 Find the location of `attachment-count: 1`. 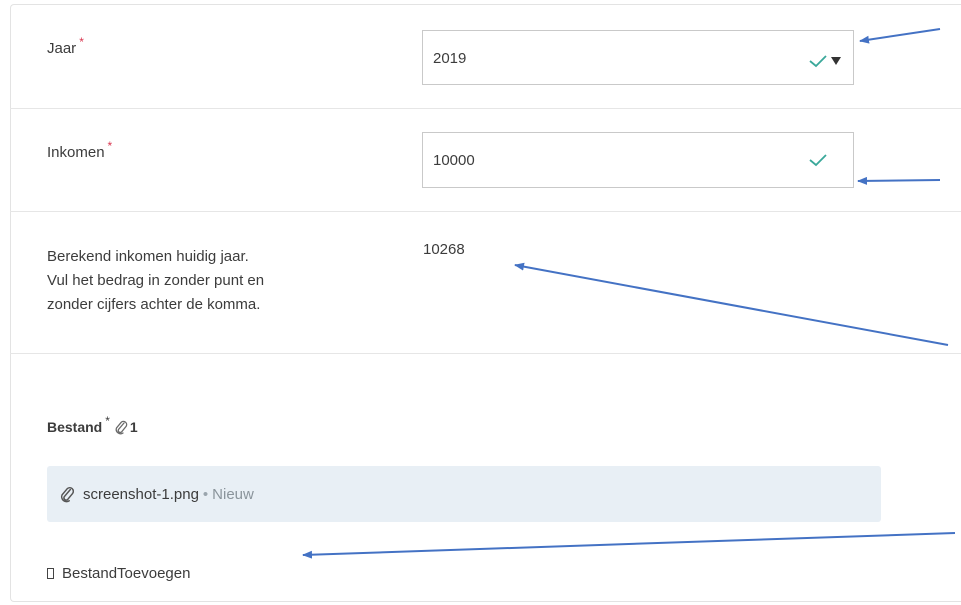

attachment-count: 1 is located at coordinates (133, 427).